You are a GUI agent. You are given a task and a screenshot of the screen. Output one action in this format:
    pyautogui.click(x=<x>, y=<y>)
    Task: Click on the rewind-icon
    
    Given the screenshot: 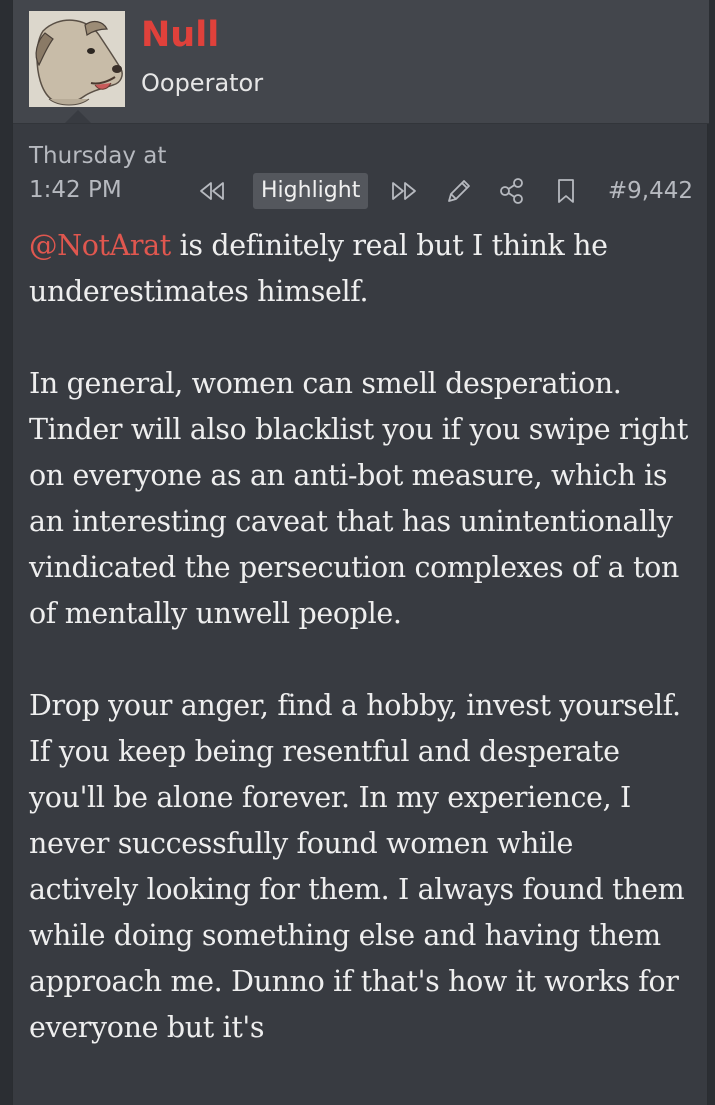 What is the action you would take?
    pyautogui.click(x=212, y=191)
    